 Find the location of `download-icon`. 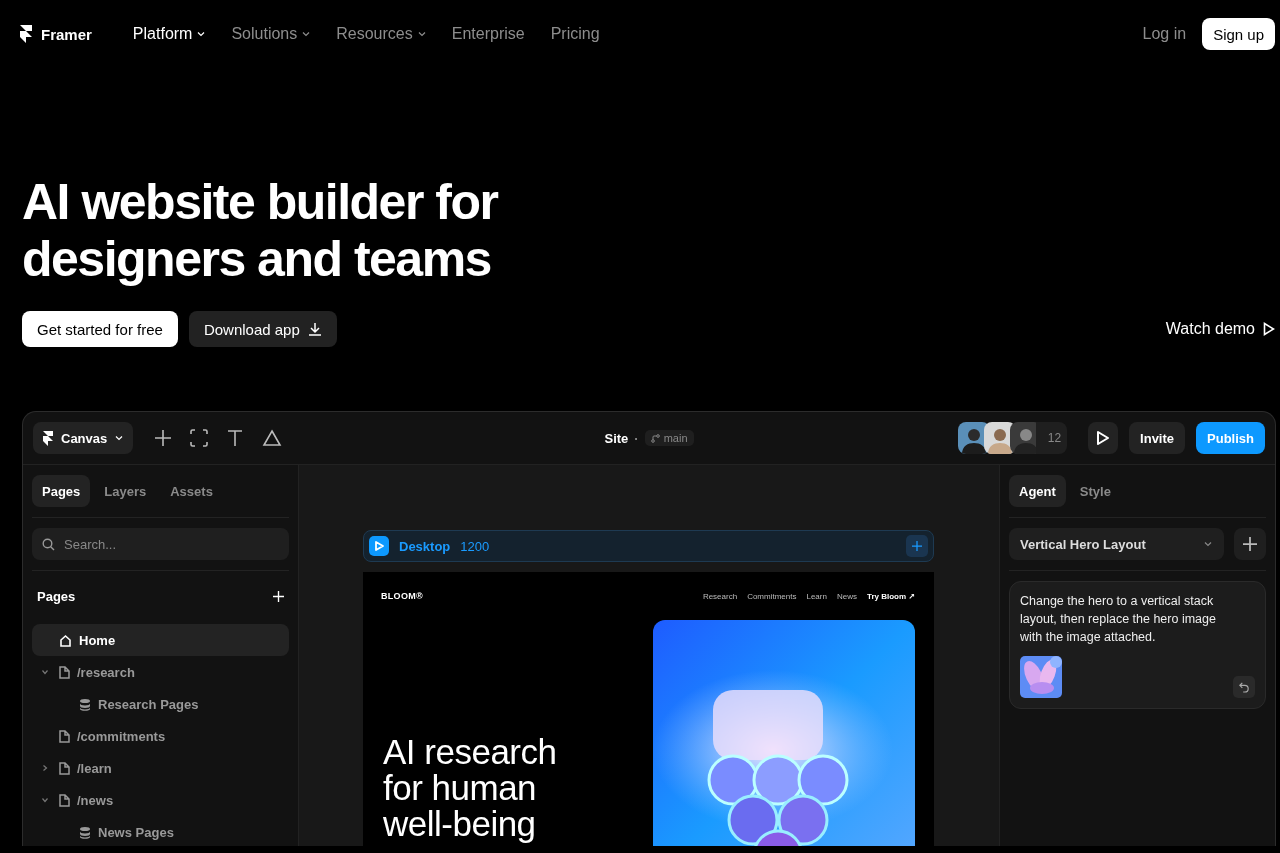

download-icon is located at coordinates (314, 329).